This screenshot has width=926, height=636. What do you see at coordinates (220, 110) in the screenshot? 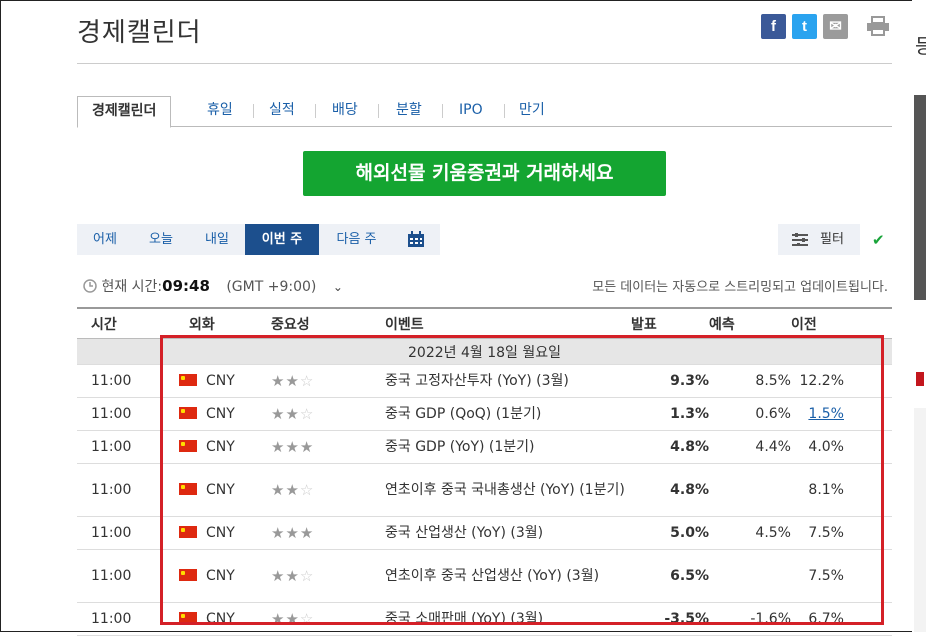
I see `tab-holidays: 휴일` at bounding box center [220, 110].